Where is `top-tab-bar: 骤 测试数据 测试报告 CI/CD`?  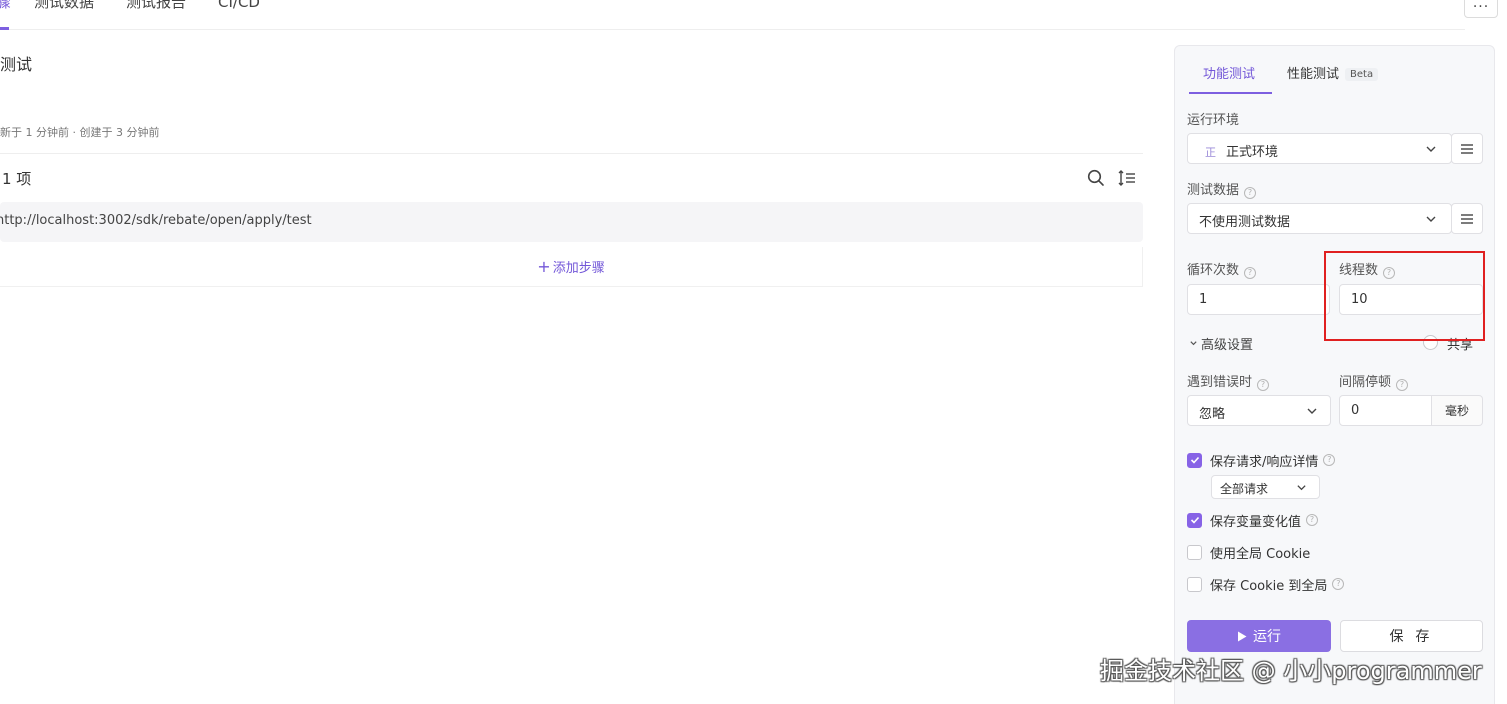
top-tab-bar: 骤 测试数据 测试报告 CI/CD is located at coordinates (732, 15).